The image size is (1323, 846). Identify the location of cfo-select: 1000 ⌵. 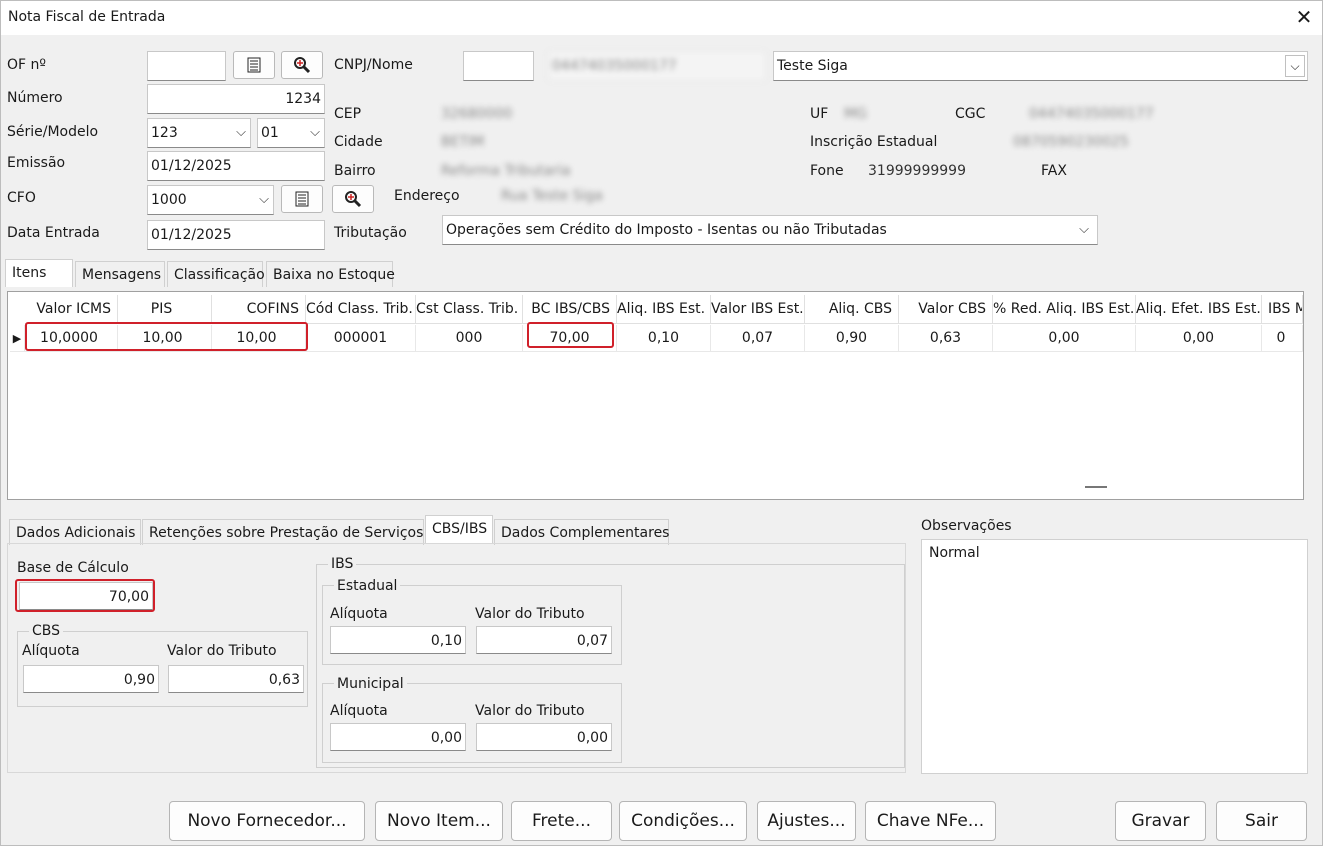
(210, 200).